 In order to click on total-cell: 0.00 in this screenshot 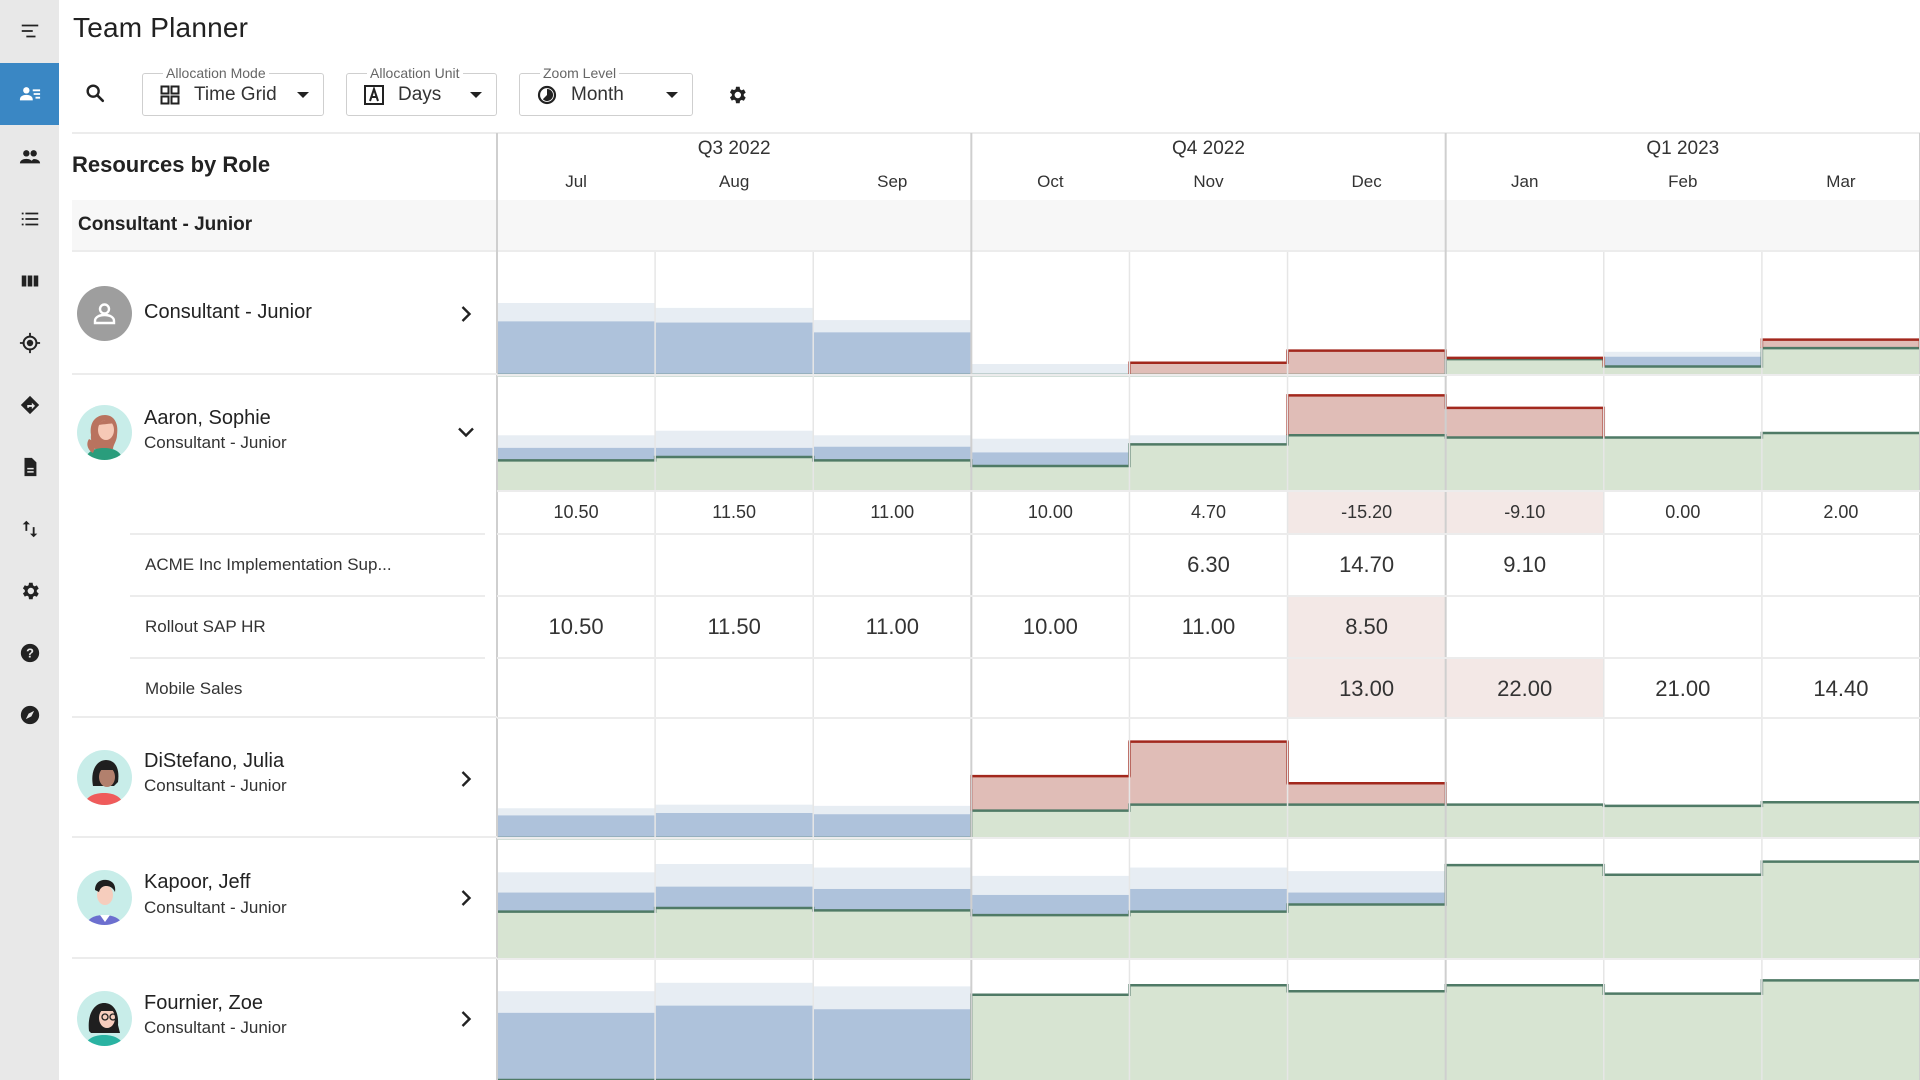, I will do `click(1683, 512)`.